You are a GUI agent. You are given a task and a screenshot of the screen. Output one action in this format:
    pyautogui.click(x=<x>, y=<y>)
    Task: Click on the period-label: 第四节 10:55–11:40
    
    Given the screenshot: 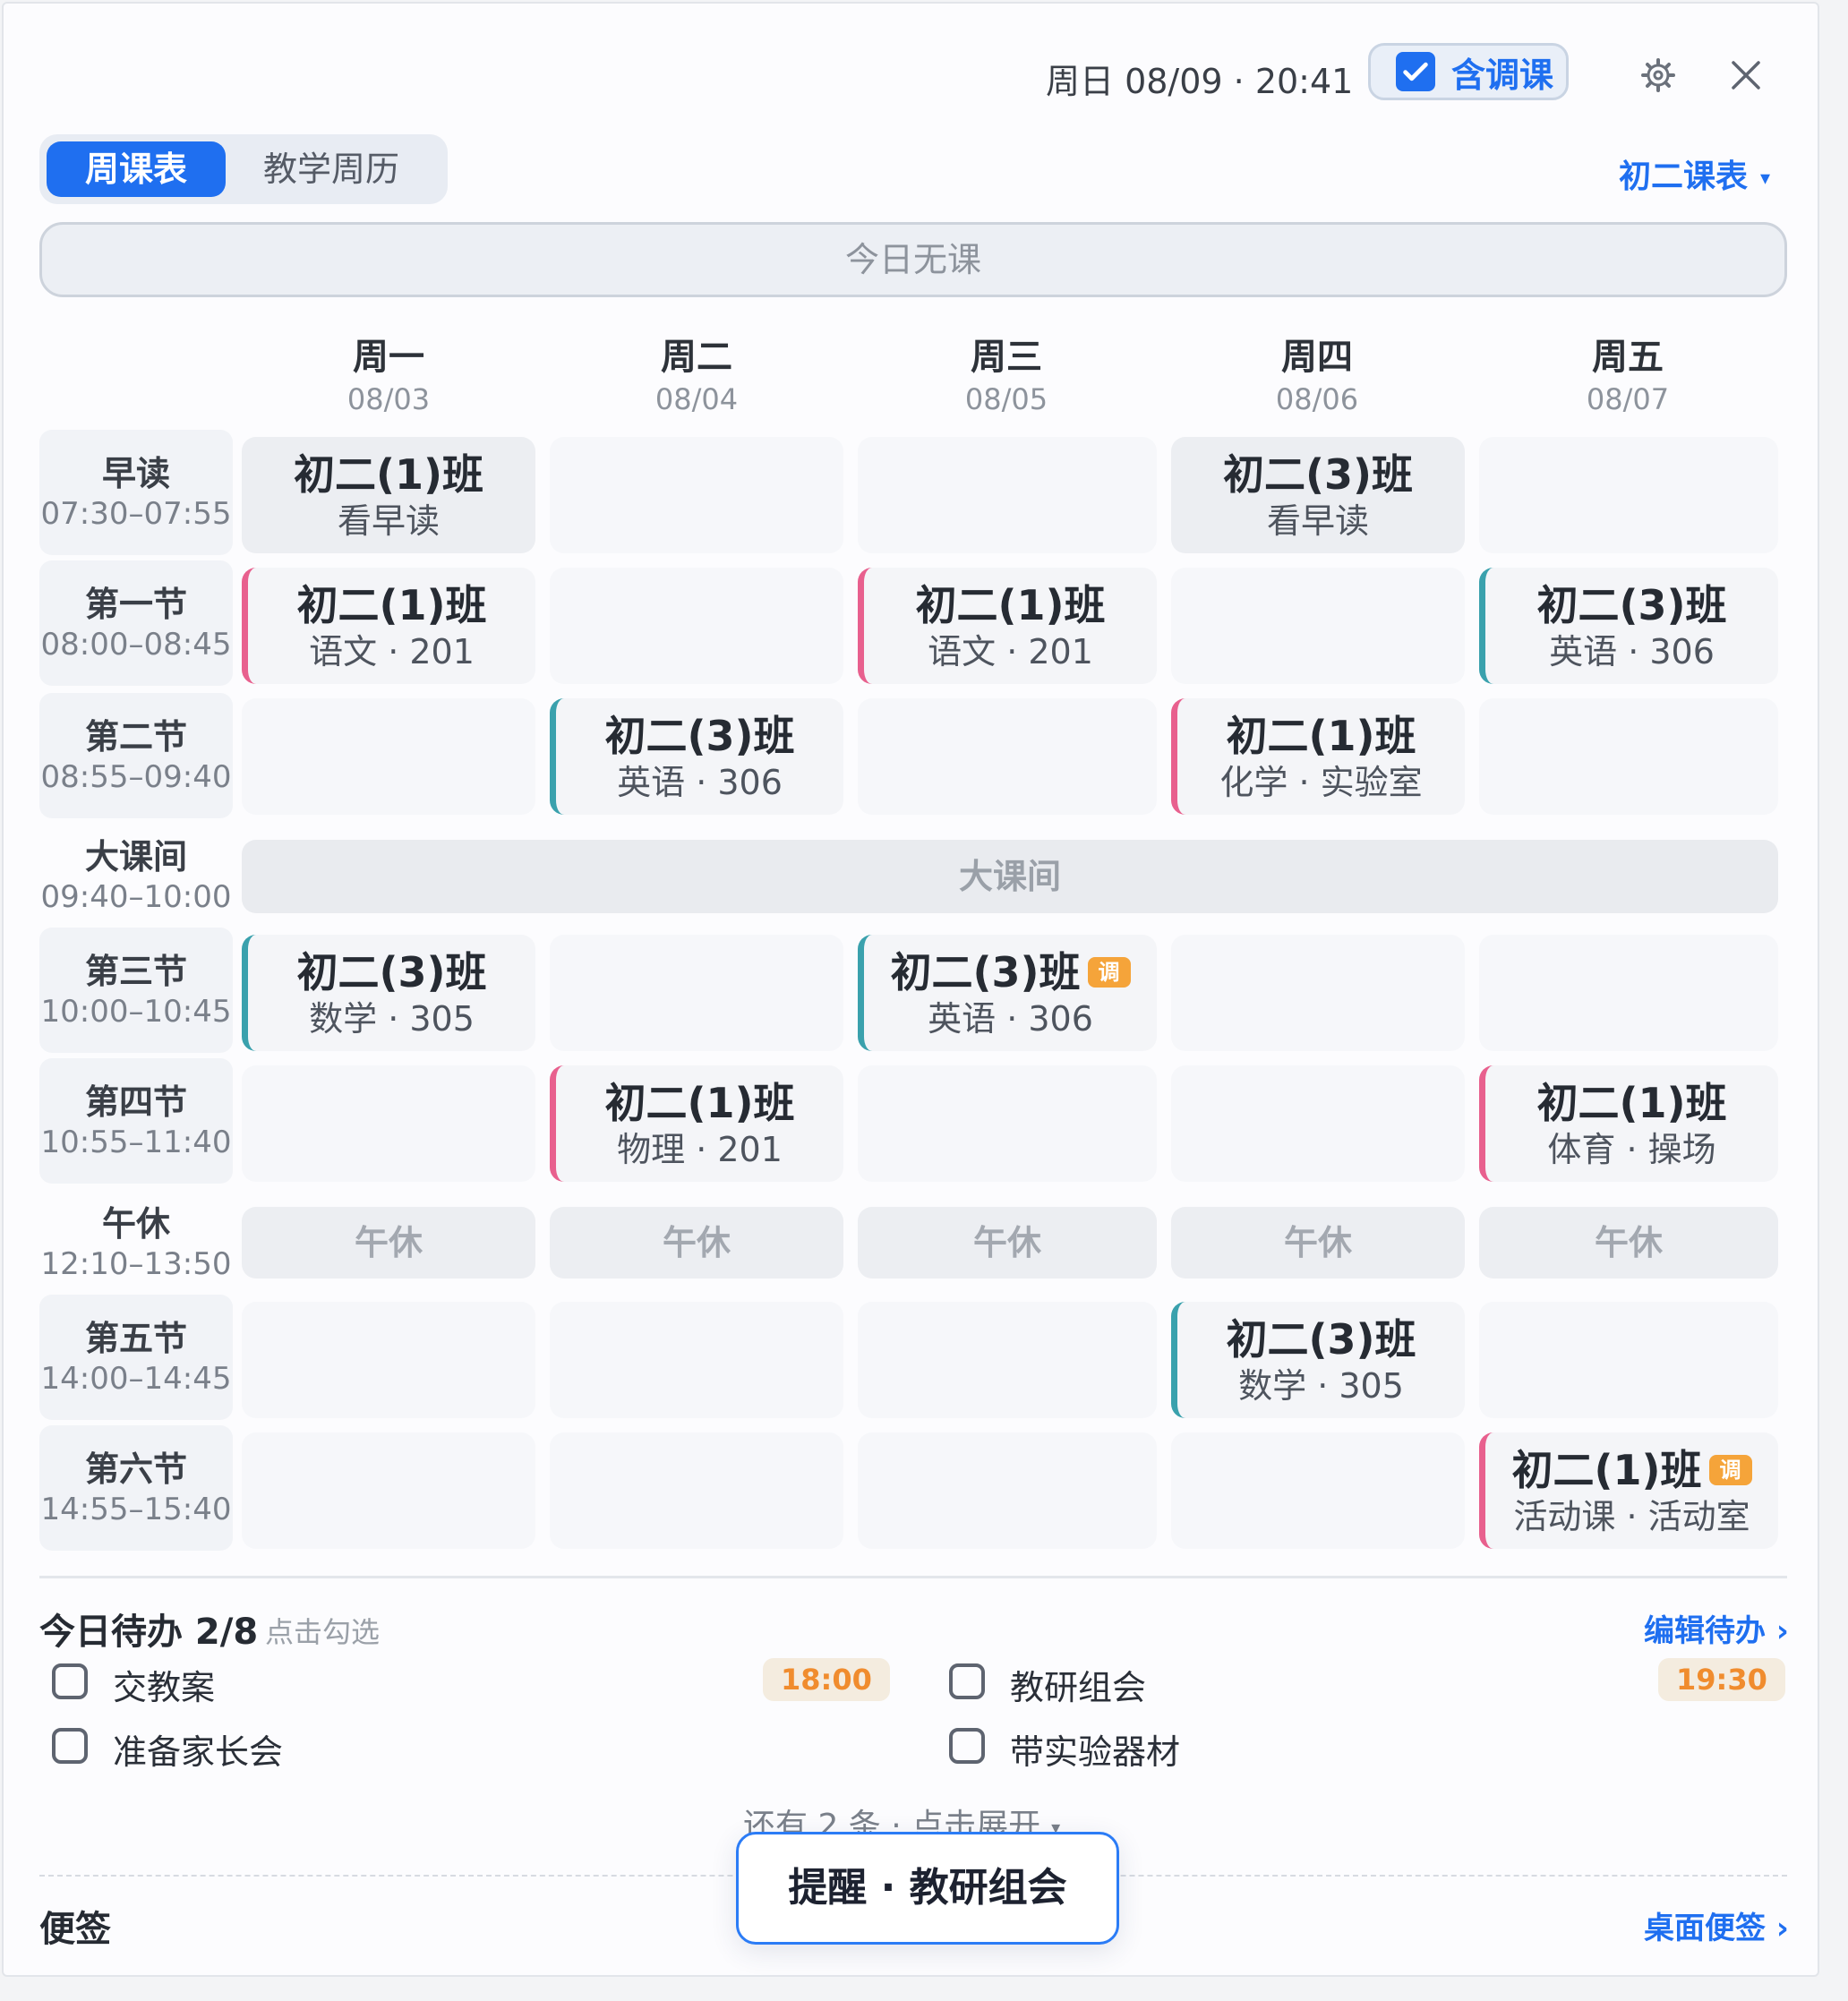 What is the action you would take?
    pyautogui.click(x=136, y=1121)
    